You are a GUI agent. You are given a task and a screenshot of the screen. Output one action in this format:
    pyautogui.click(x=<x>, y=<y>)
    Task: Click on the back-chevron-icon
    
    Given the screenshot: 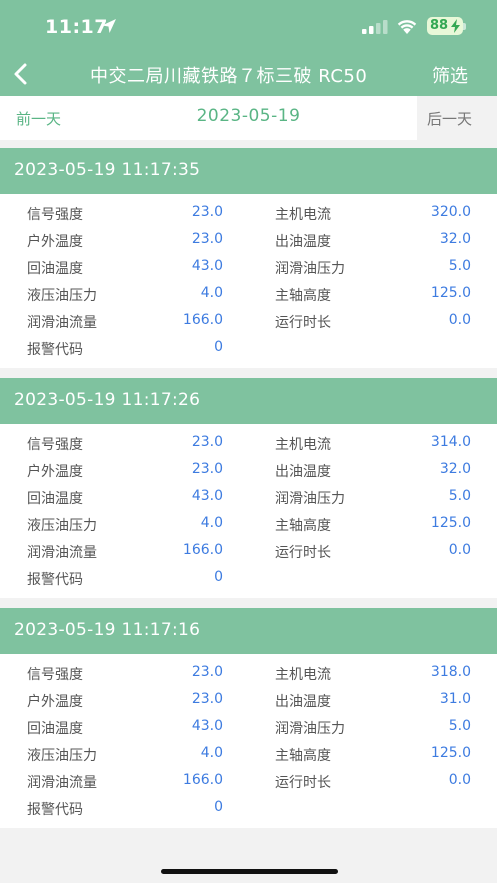 What is the action you would take?
    pyautogui.click(x=21, y=74)
    